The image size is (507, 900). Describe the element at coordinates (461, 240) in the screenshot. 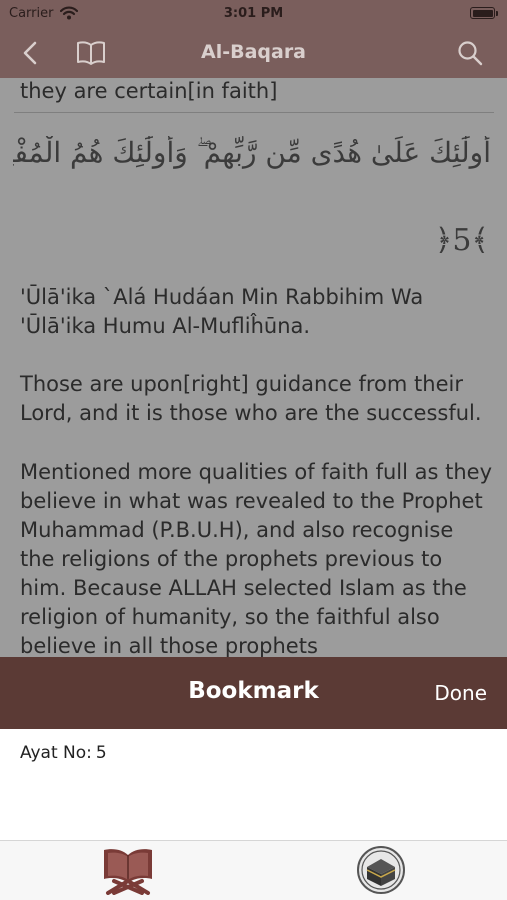

I see `ayah-number-marker: ﴿5﴾` at that location.